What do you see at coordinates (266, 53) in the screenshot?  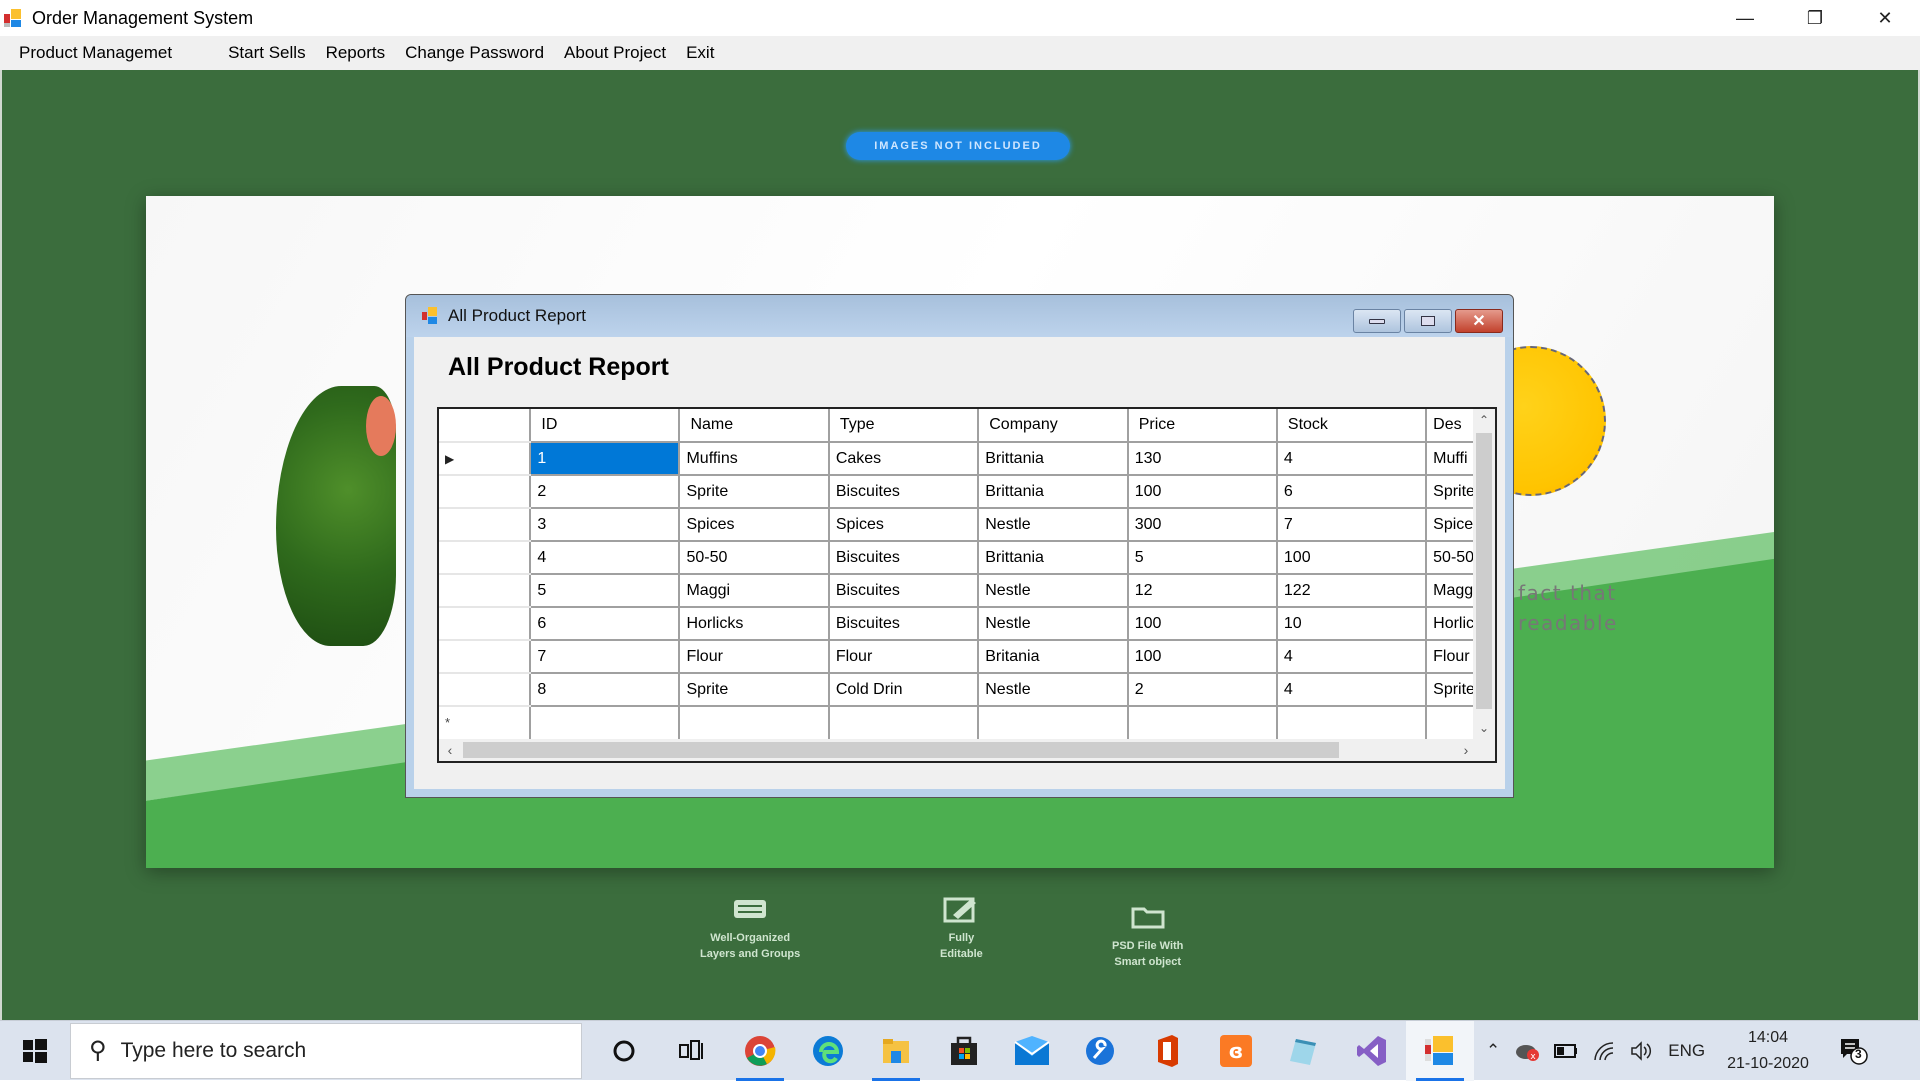 I see `menu-start-sells: Start Sells` at bounding box center [266, 53].